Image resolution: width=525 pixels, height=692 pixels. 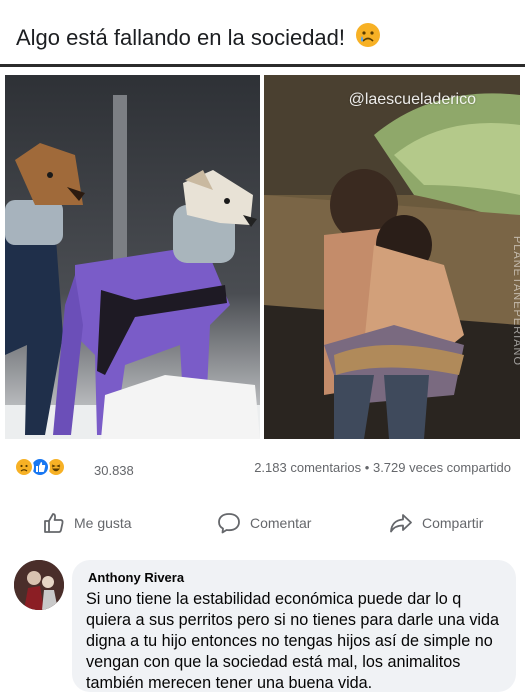 I want to click on sad-reaction-icon, so click(x=24, y=467).